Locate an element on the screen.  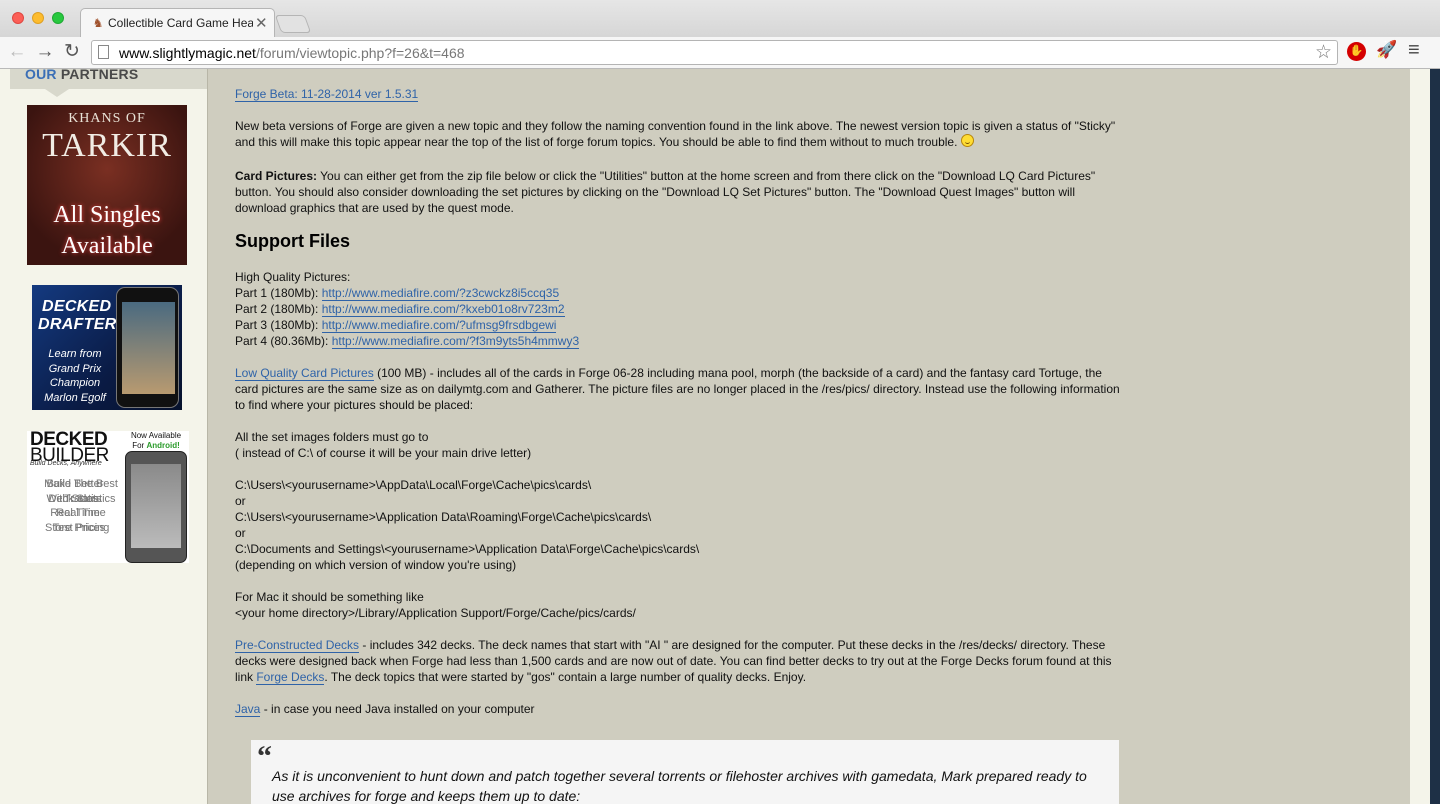
tab-title: Collectible Card Game Hea is located at coordinates (180, 23).